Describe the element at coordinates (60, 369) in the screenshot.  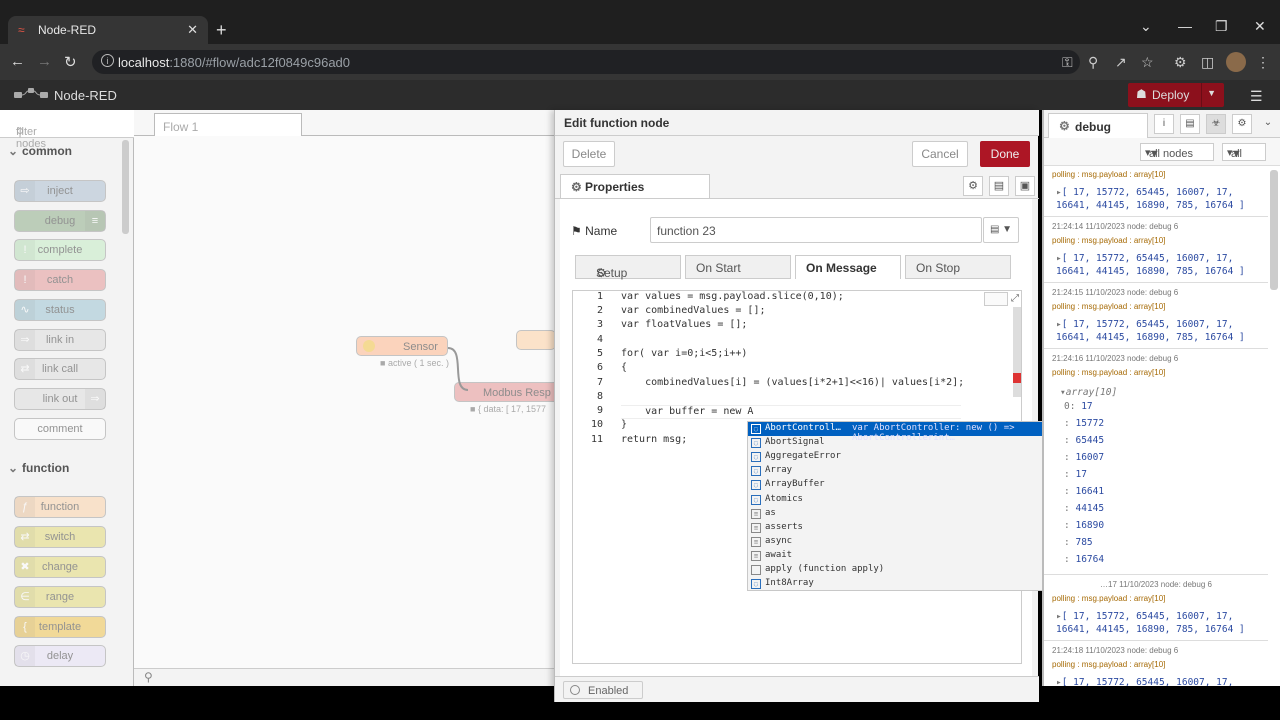
I see `palette-node-link-call: ⇄ link call` at that location.